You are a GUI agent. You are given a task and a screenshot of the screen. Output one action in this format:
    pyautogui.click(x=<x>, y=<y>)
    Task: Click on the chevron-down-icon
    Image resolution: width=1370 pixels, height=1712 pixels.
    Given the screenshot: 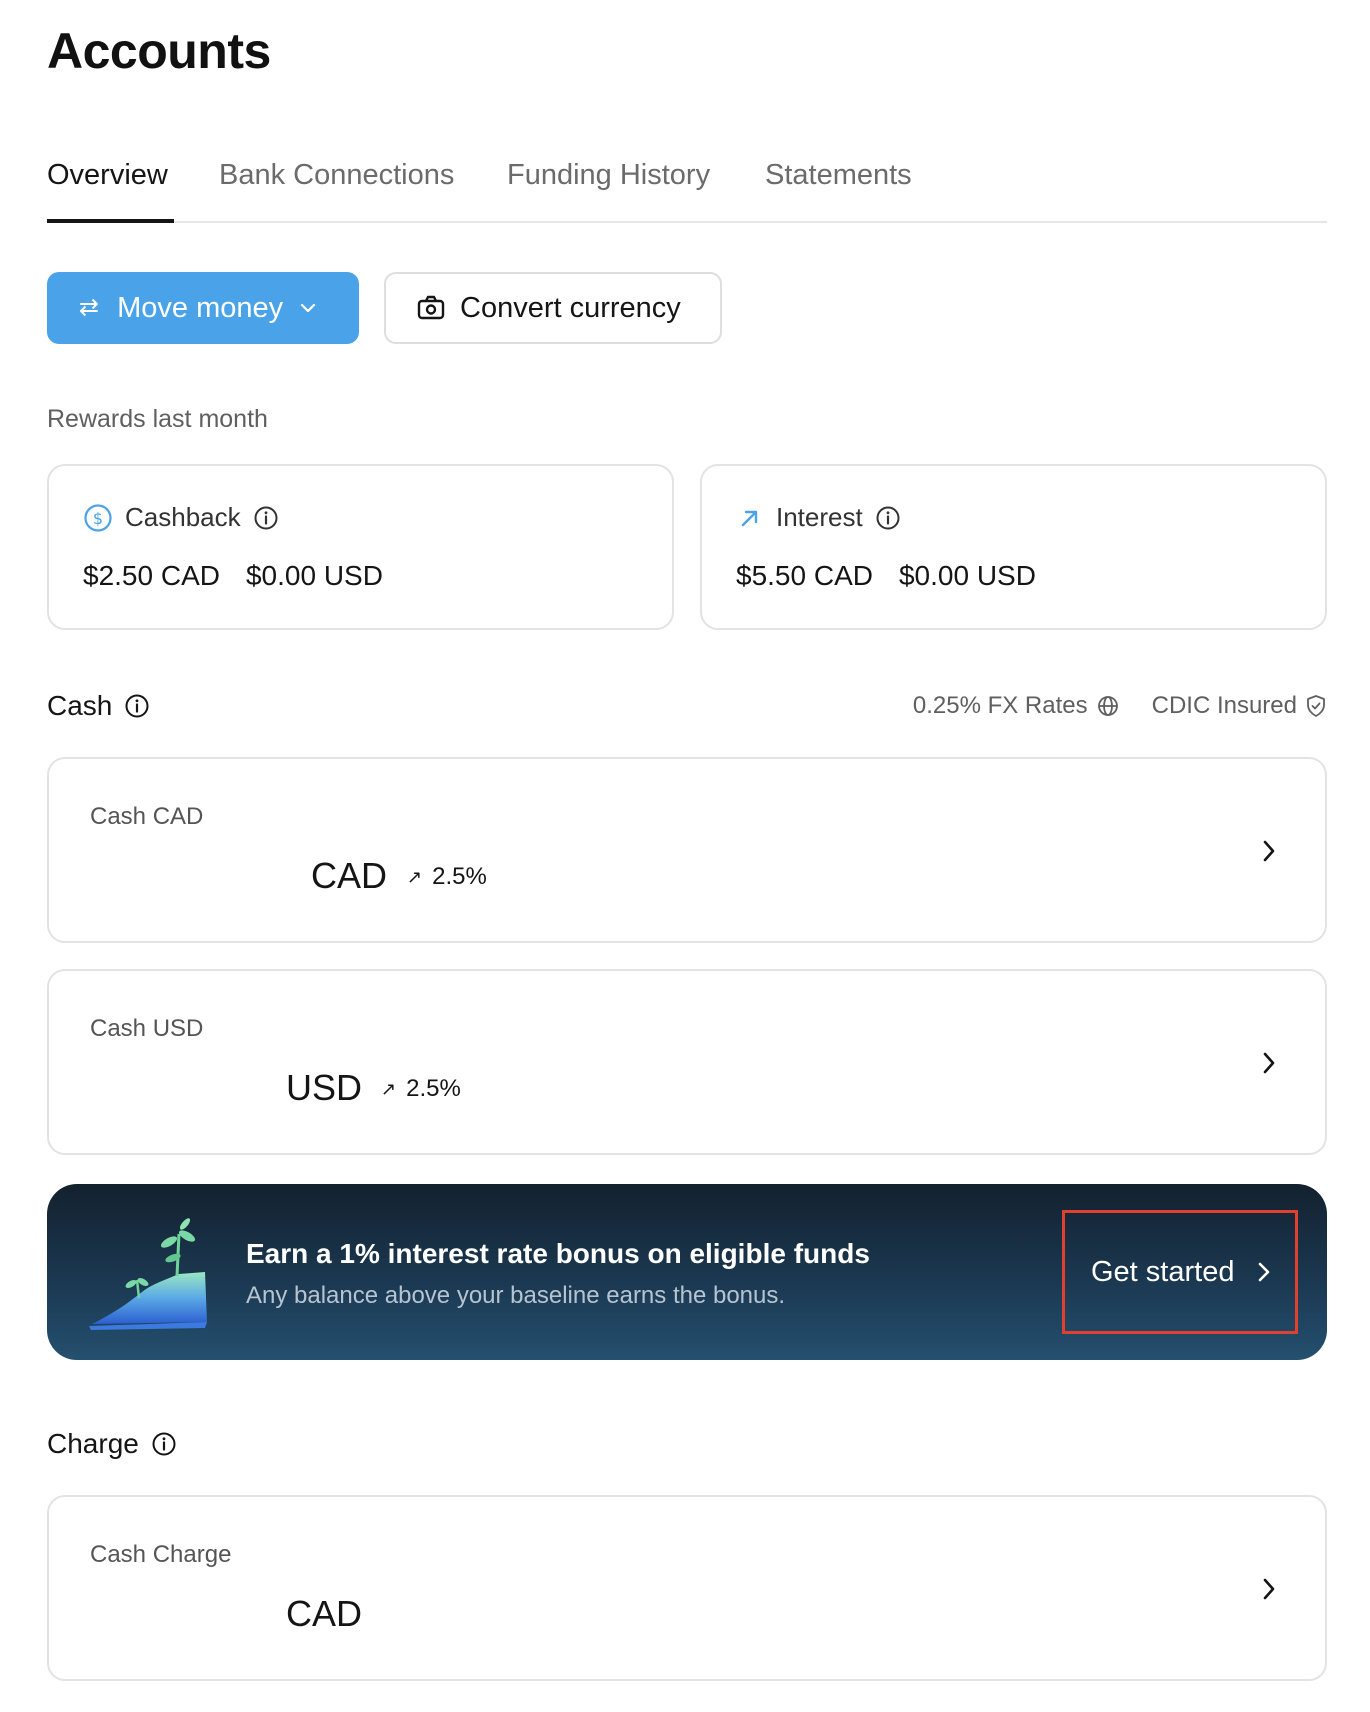 What is the action you would take?
    pyautogui.click(x=308, y=308)
    